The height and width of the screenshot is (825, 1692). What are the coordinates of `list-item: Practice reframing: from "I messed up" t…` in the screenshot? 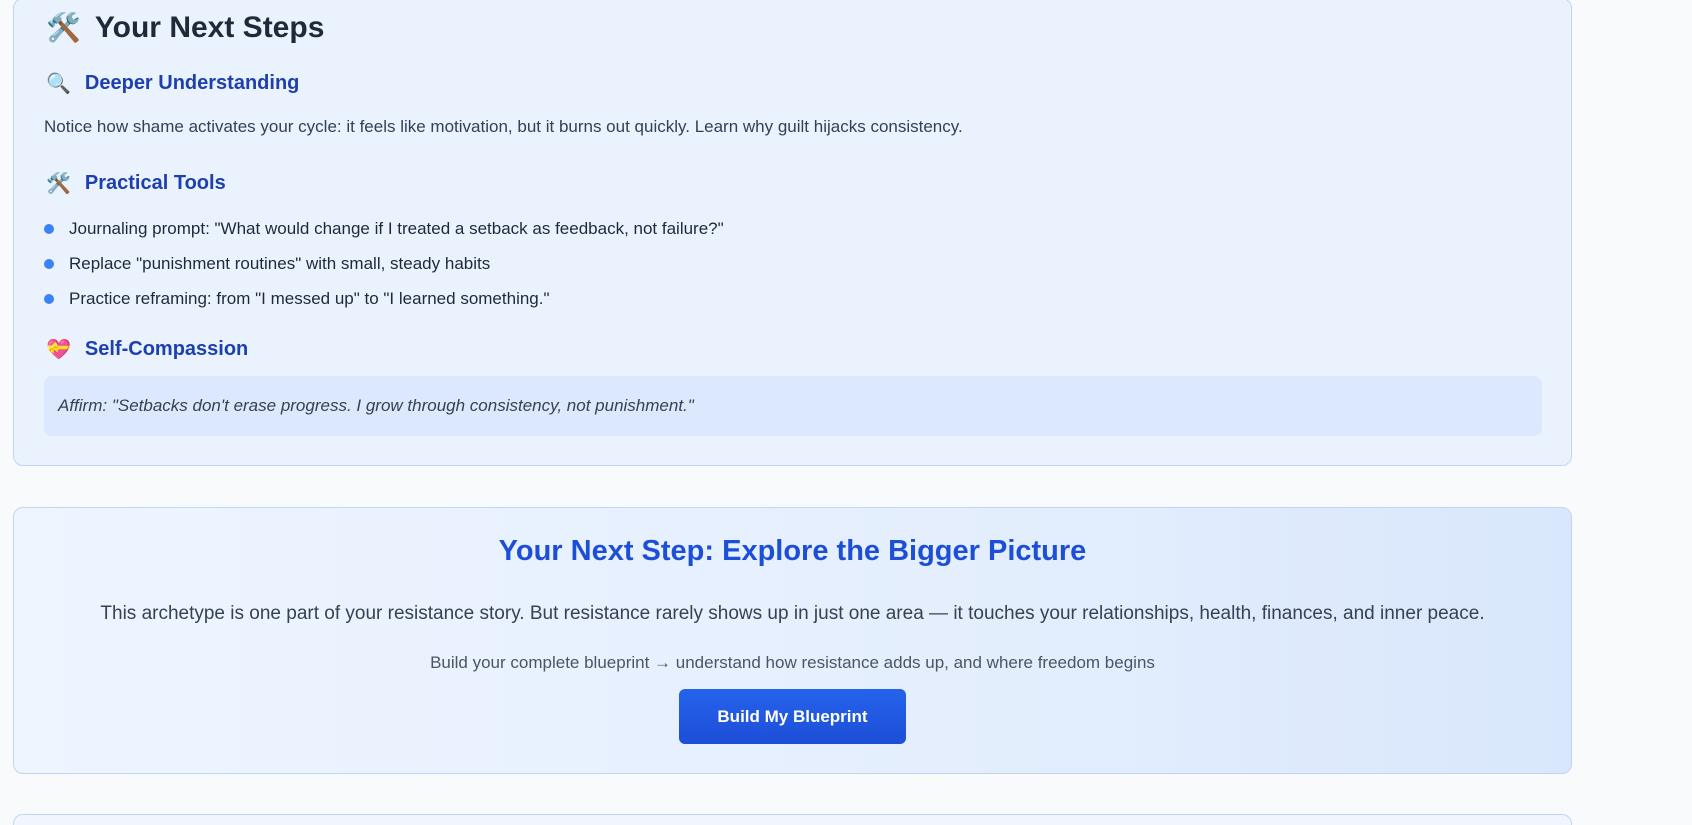 It's located at (384, 298).